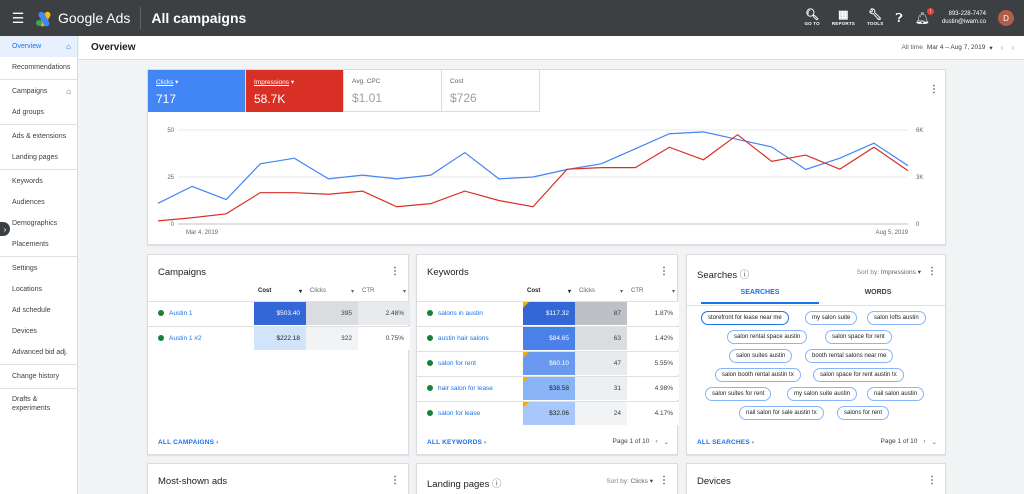  Describe the element at coordinates (463, 338) in the screenshot. I see `row-name-link: austin hair salons` at that location.